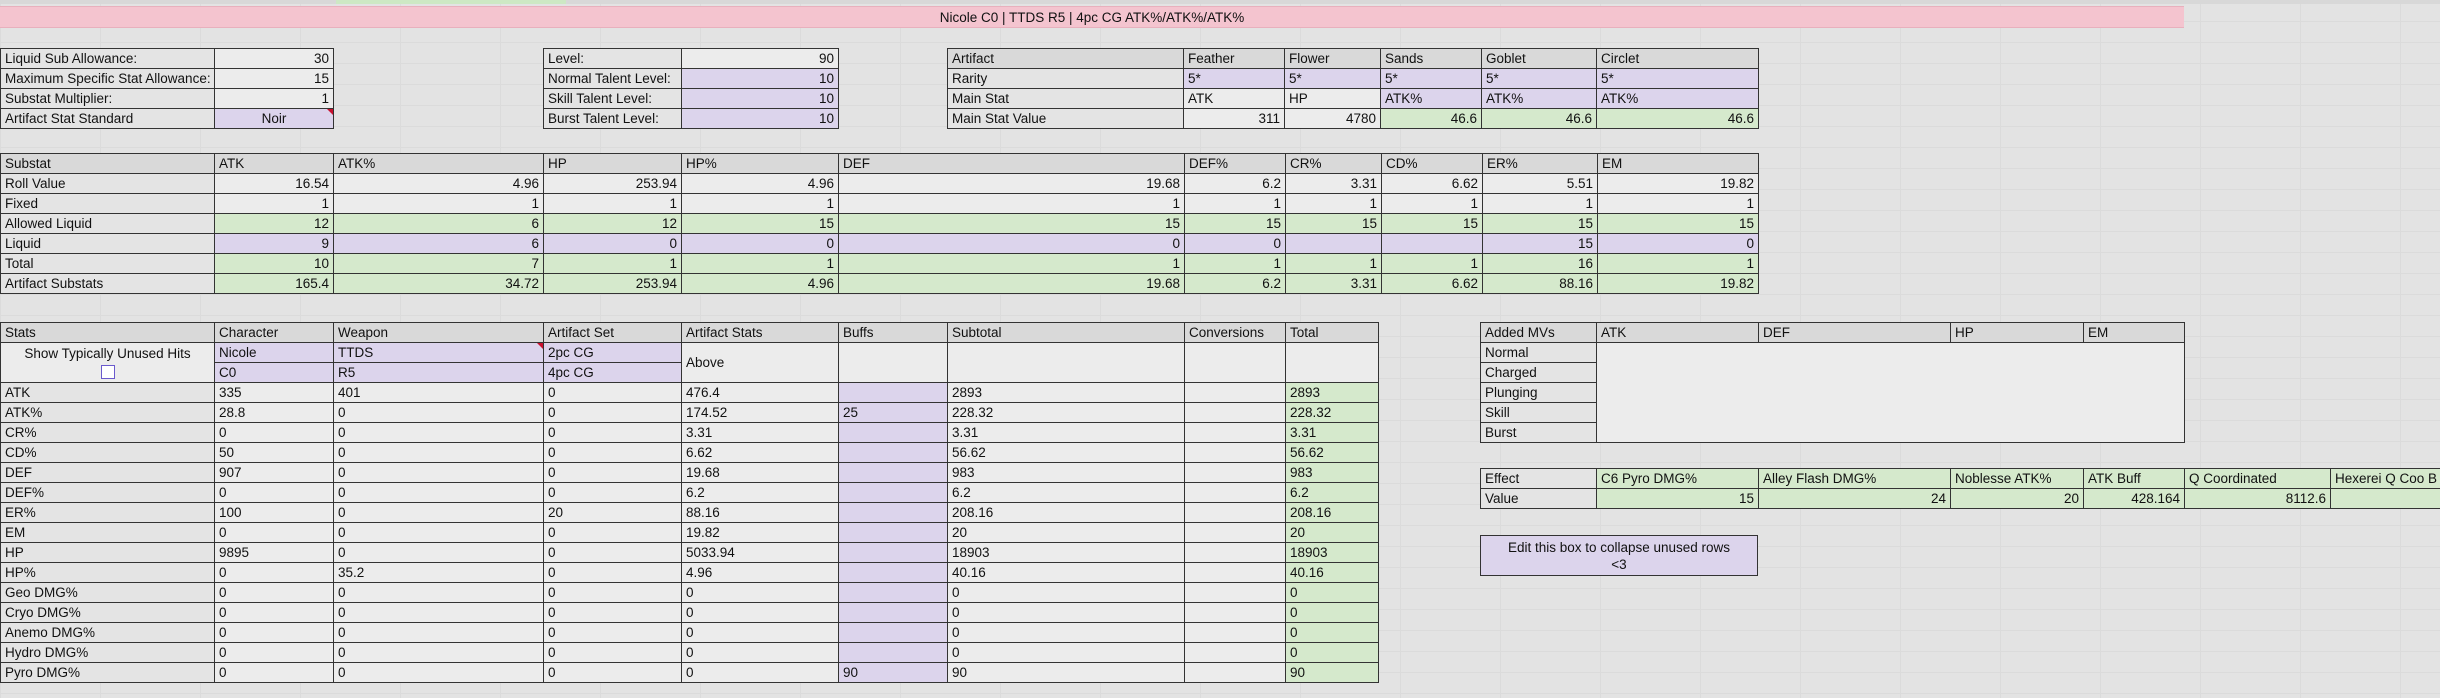  Describe the element at coordinates (274, 98) in the screenshot. I see `liquid-setting-value: 1` at that location.